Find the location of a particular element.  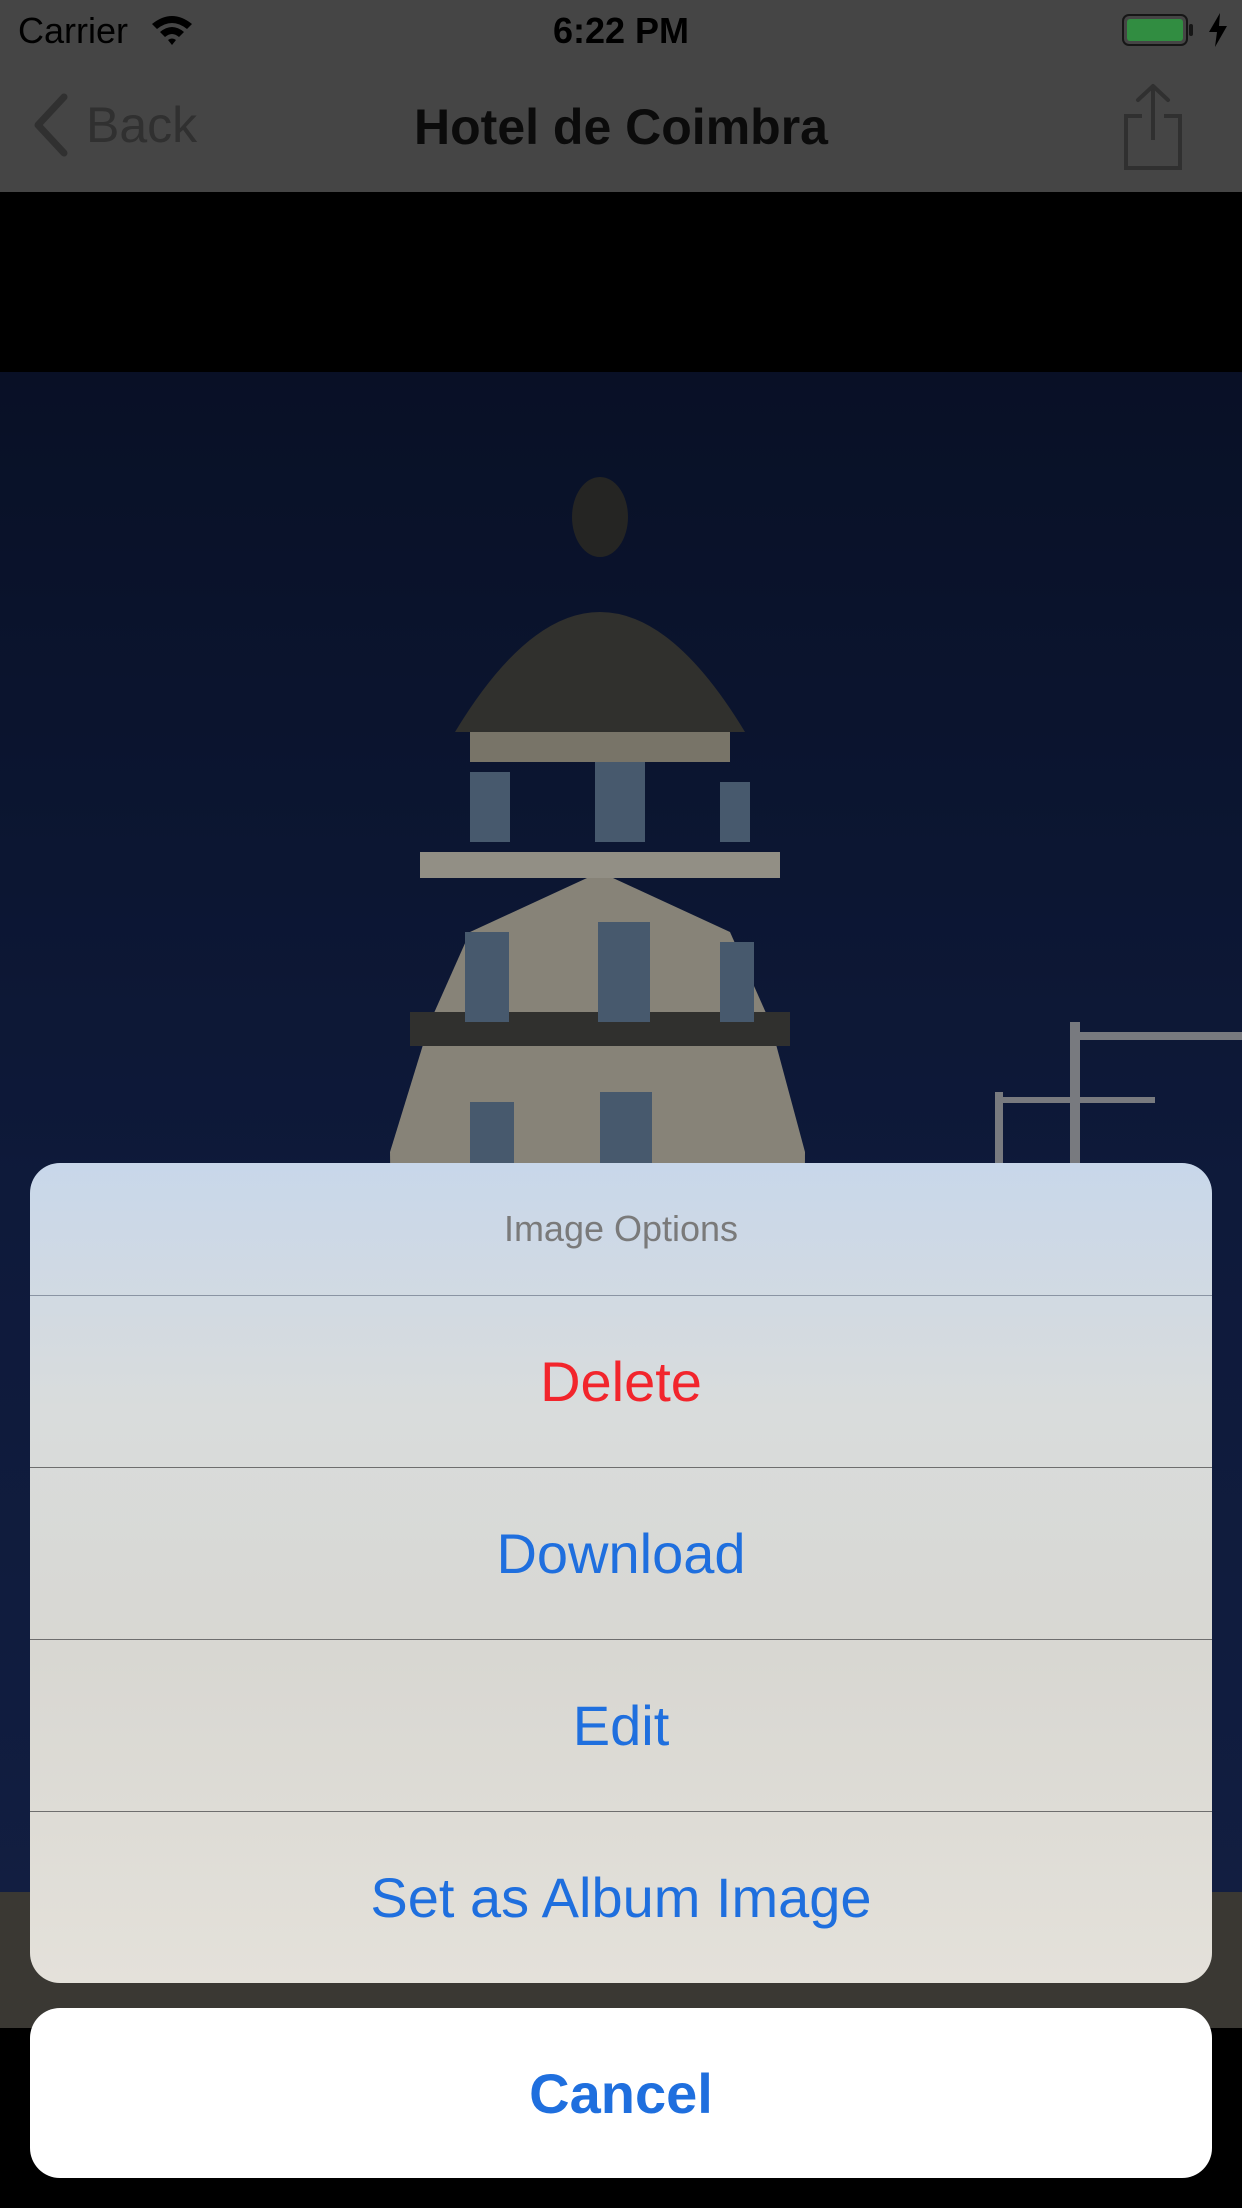

edit-button: Edit is located at coordinates (621, 1726).